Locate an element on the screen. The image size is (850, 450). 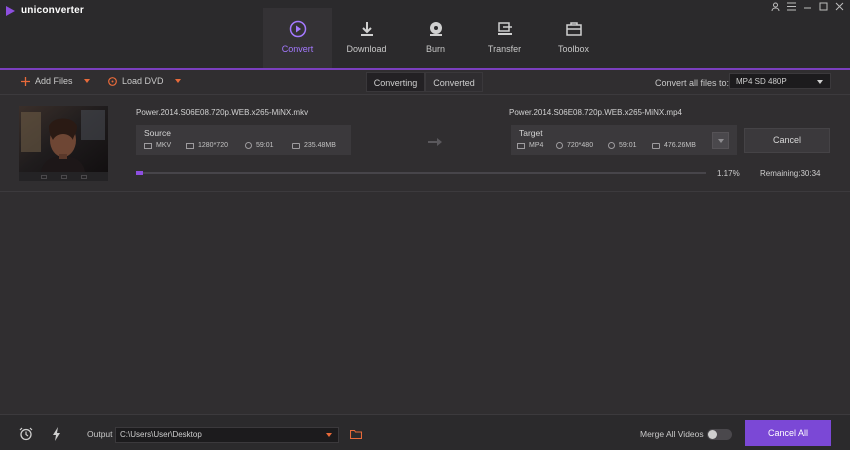
video-thumbnail is located at coordinates (63, 139).